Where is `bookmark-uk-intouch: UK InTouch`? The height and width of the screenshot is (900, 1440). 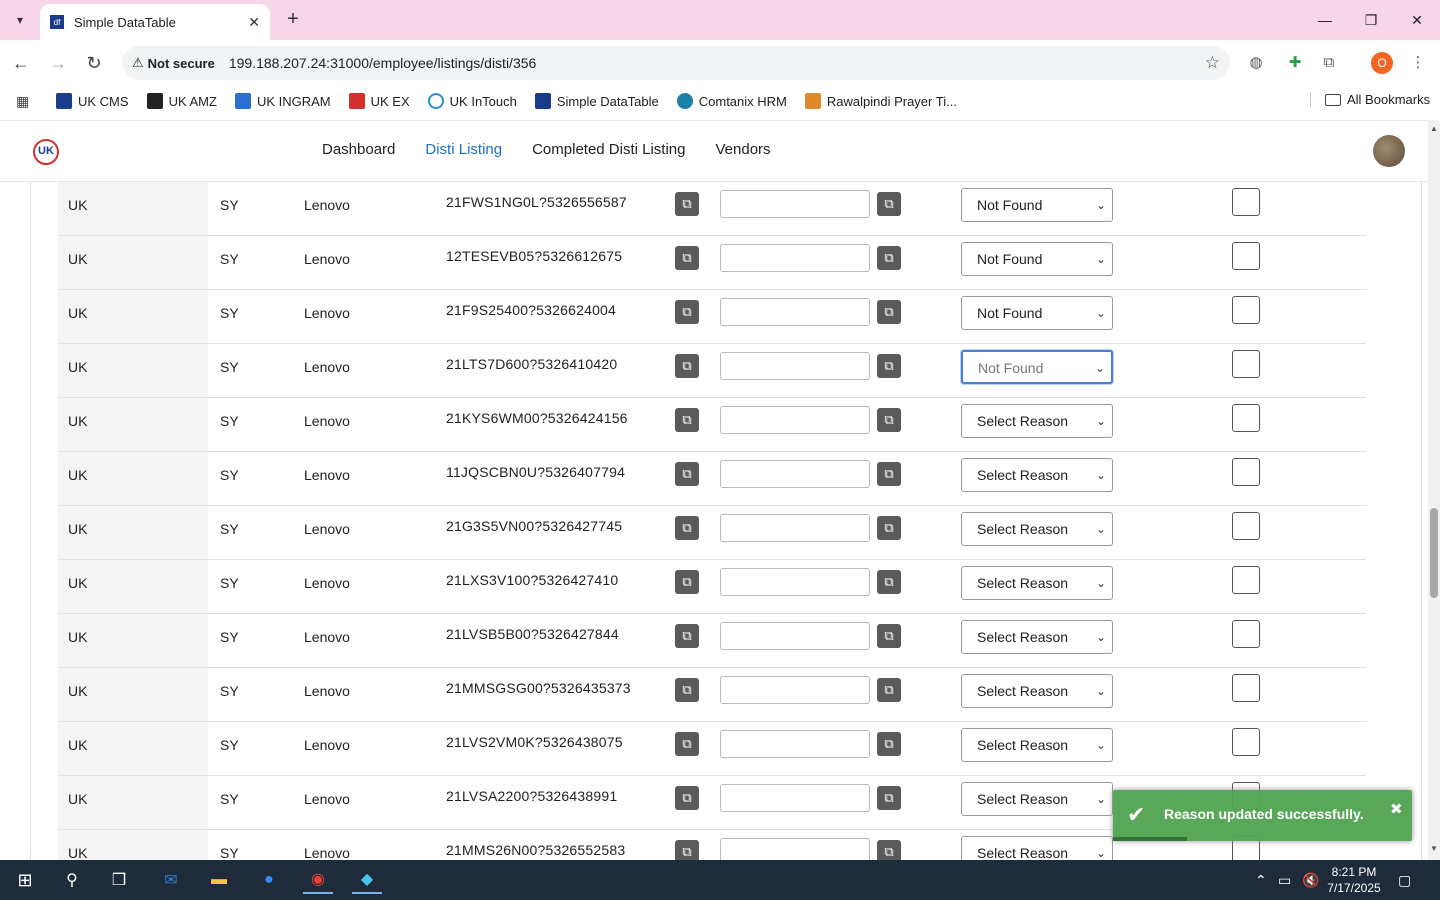 bookmark-uk-intouch: UK InTouch is located at coordinates (472, 101).